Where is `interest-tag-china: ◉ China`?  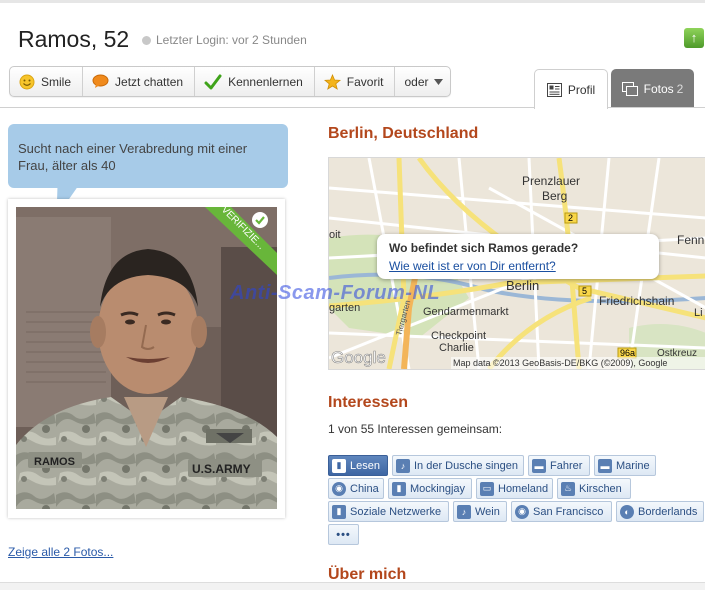
interest-tag-china: ◉ China is located at coordinates (356, 488).